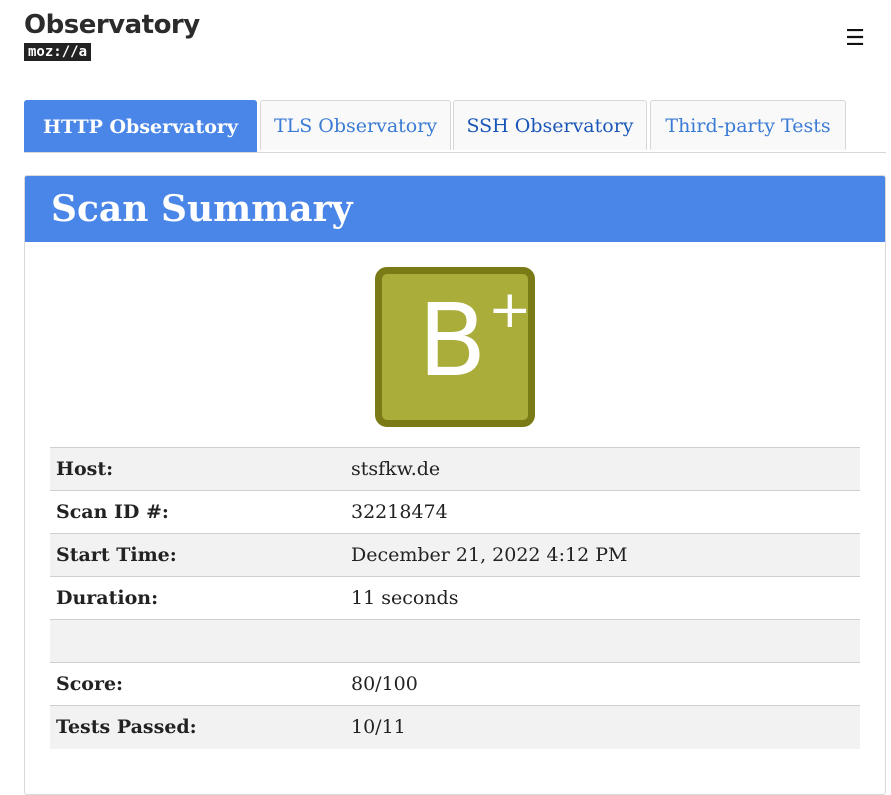 The image size is (891, 795). What do you see at coordinates (197, 684) in the screenshot?
I see `score-label: Score:` at bounding box center [197, 684].